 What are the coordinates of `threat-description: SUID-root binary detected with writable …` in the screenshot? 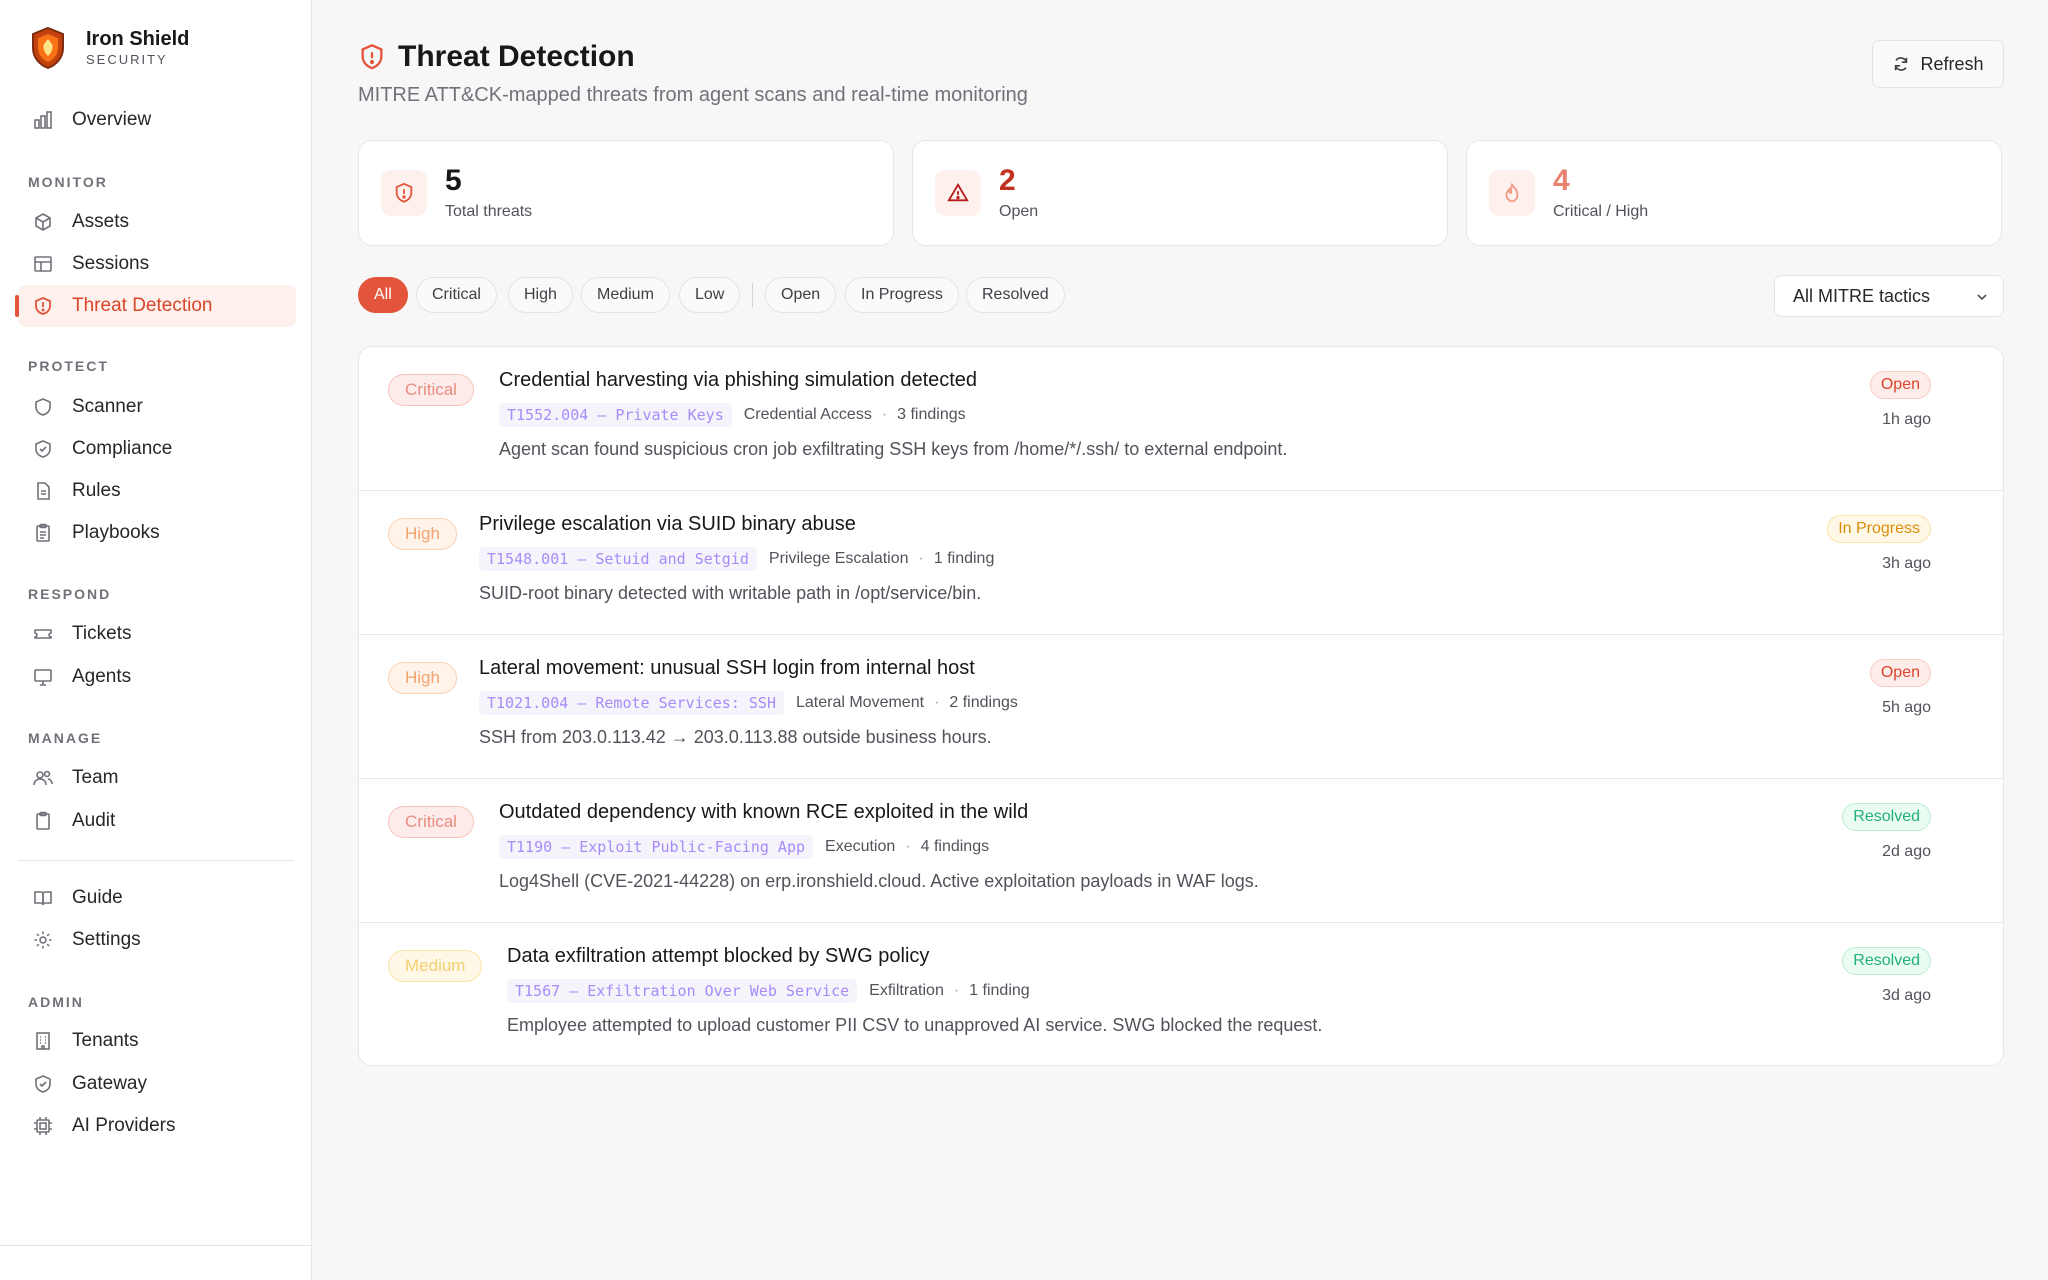 It's located at (730, 593).